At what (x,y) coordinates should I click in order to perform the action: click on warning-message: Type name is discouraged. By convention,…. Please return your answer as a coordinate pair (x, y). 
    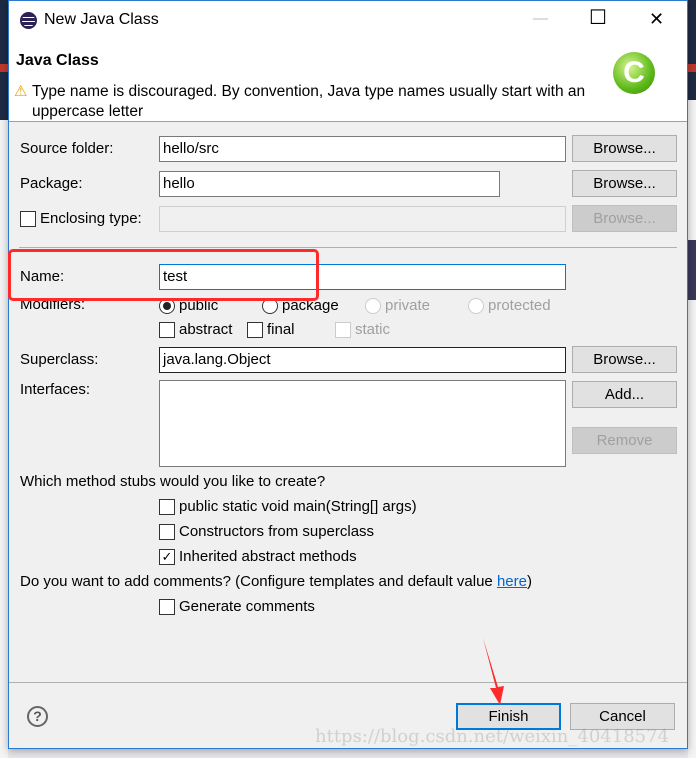
    Looking at the image, I should click on (309, 101).